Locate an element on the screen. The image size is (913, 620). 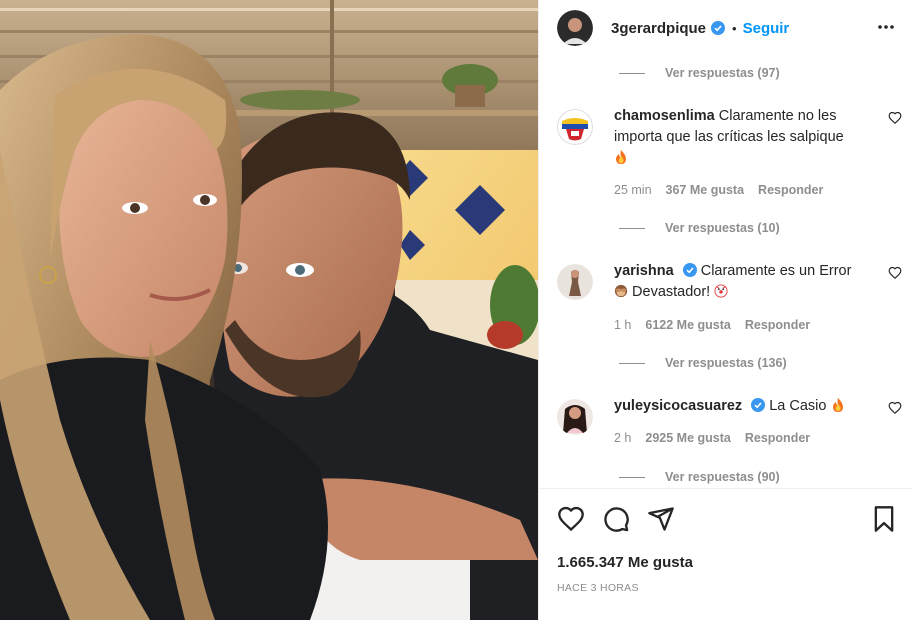
comment-text: yuleysicocasuarez La Casio is located at coordinates (739, 406).